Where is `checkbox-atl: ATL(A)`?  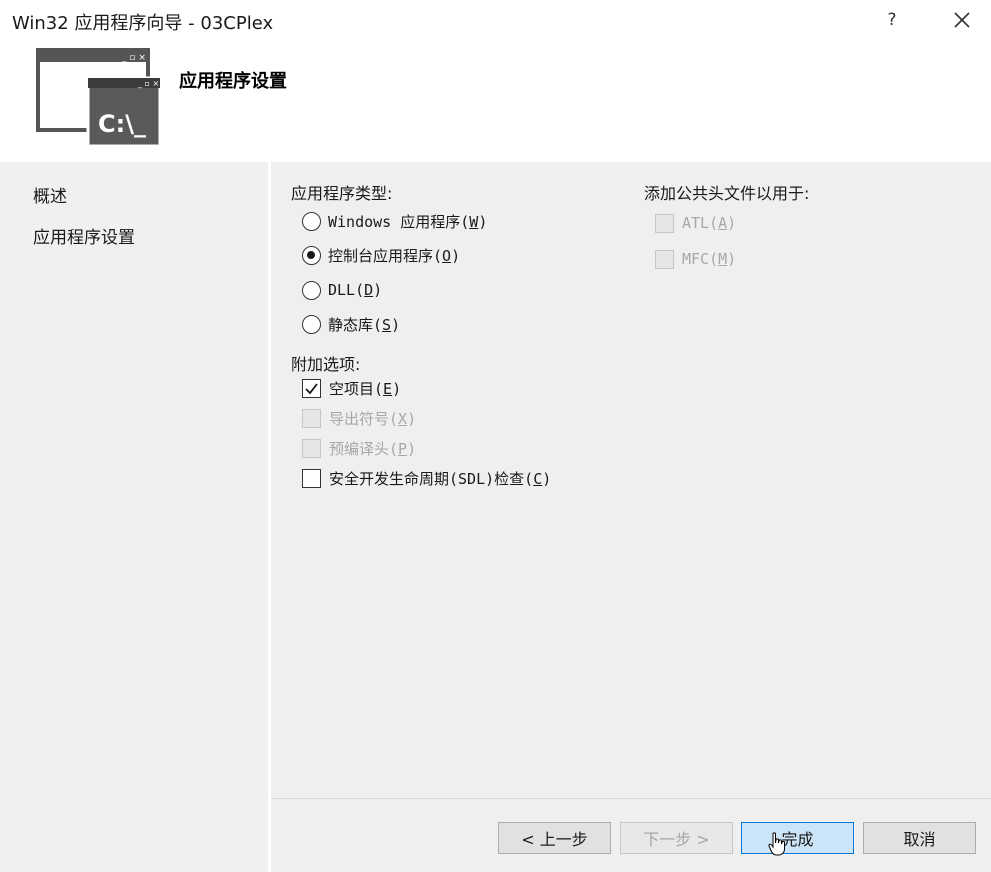 checkbox-atl: ATL(A) is located at coordinates (695, 223).